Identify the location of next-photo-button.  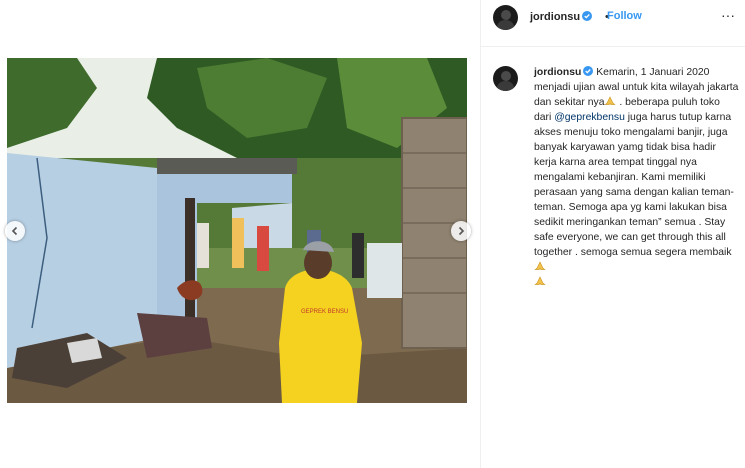
(461, 231).